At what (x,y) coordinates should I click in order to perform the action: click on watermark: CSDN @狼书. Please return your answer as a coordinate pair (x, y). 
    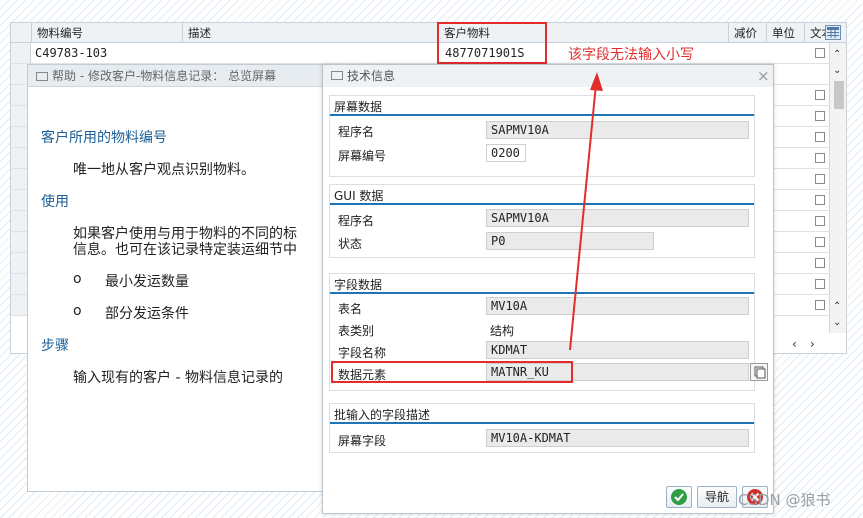
    Looking at the image, I should click on (784, 500).